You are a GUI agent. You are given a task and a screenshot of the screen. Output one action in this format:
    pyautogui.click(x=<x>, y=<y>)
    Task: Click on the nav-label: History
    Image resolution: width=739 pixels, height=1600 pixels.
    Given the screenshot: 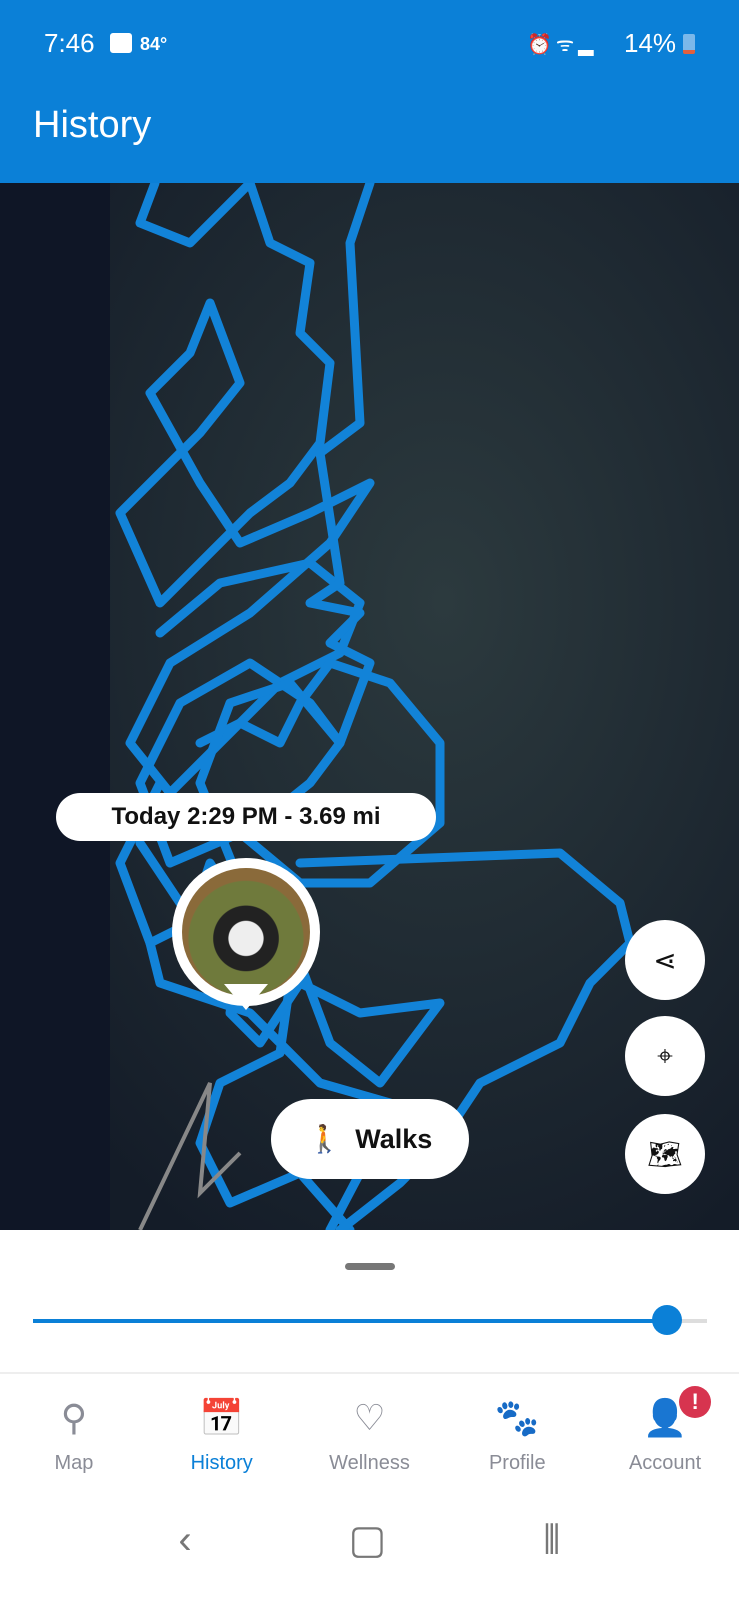 What is the action you would take?
    pyautogui.click(x=221, y=1463)
    